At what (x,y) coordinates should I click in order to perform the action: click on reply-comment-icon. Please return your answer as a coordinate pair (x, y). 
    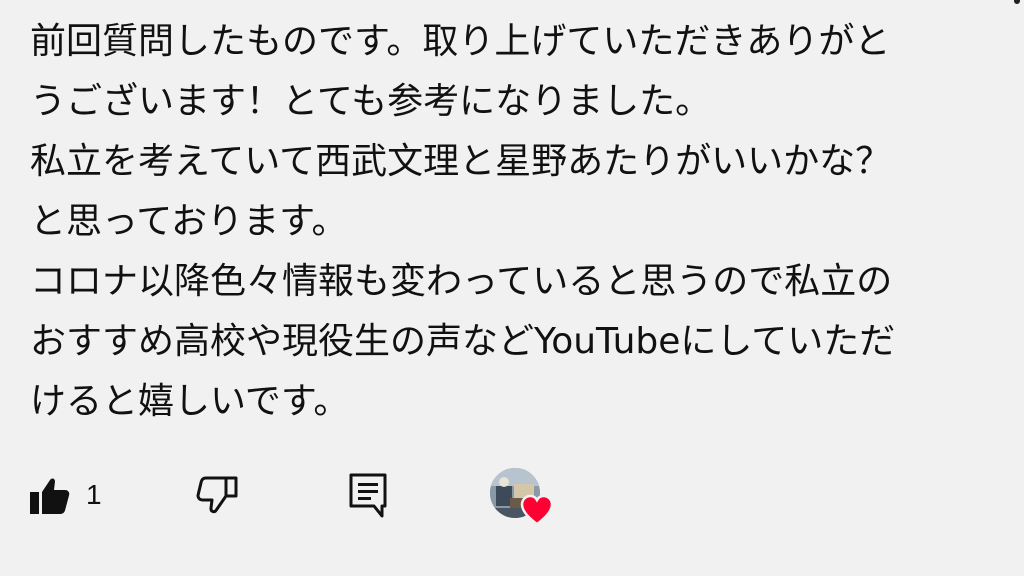
    Looking at the image, I should click on (368, 495).